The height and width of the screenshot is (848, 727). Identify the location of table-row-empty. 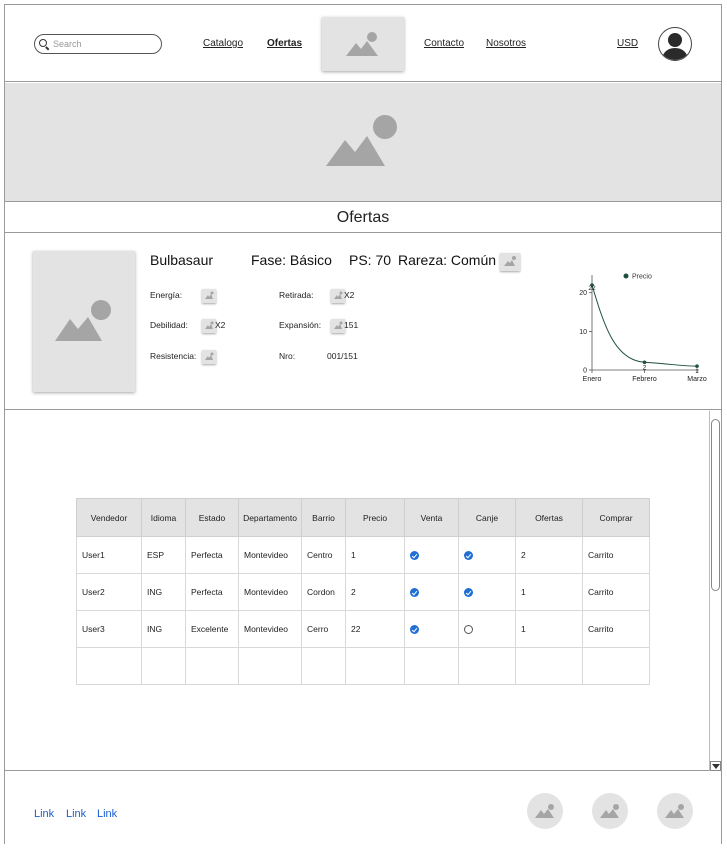
(363, 666).